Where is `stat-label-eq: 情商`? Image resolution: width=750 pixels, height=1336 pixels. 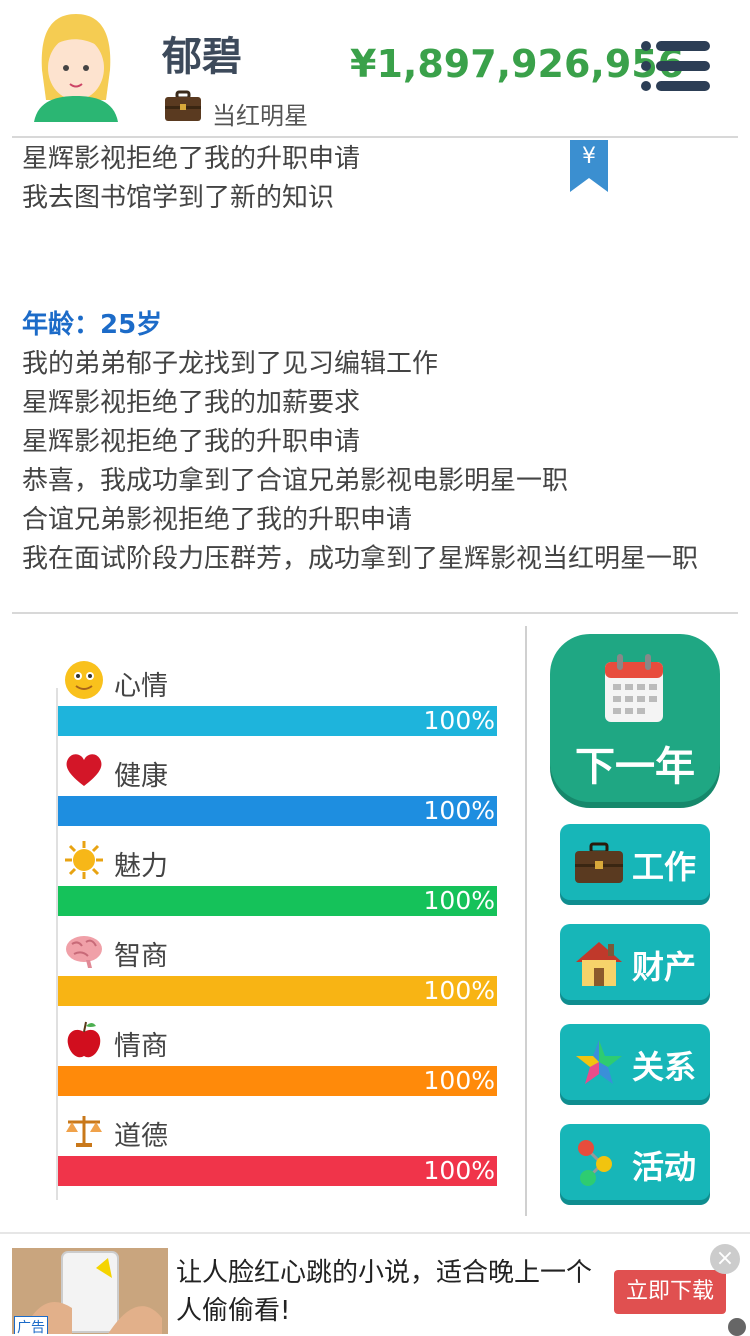 stat-label-eq: 情商 is located at coordinates (141, 1046).